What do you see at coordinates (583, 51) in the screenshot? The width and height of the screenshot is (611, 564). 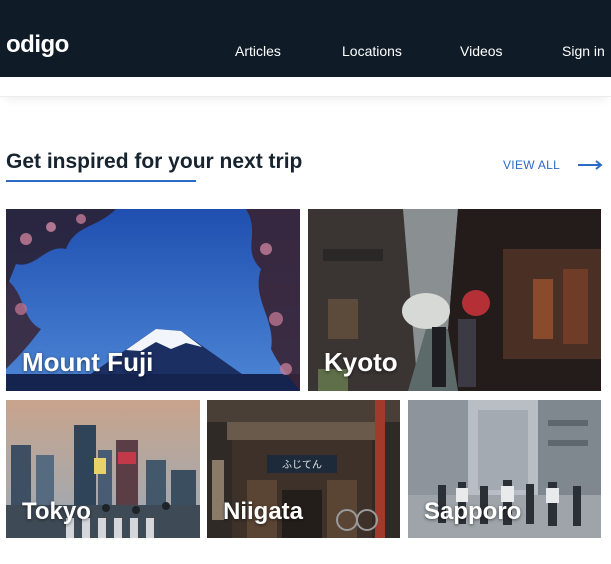 I see `sign-in-link: Sign in` at bounding box center [583, 51].